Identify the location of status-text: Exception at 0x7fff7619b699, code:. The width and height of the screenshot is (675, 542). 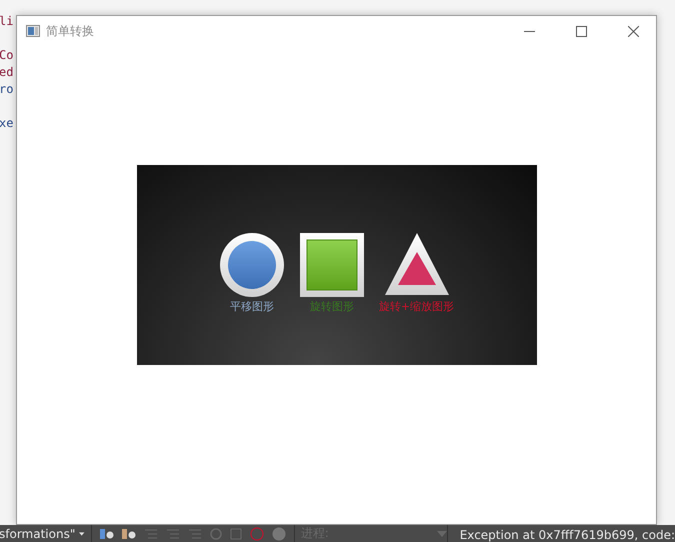
(560, 533).